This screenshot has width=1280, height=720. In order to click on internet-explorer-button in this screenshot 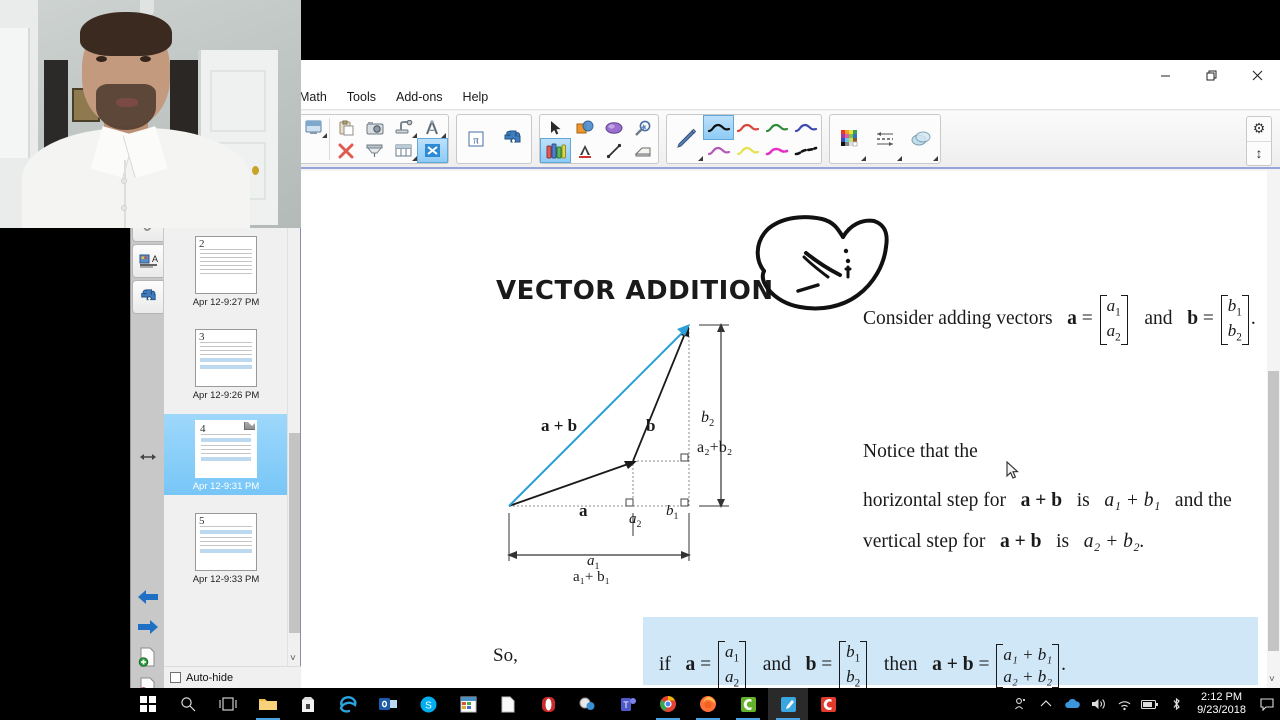, I will do `click(348, 704)`.